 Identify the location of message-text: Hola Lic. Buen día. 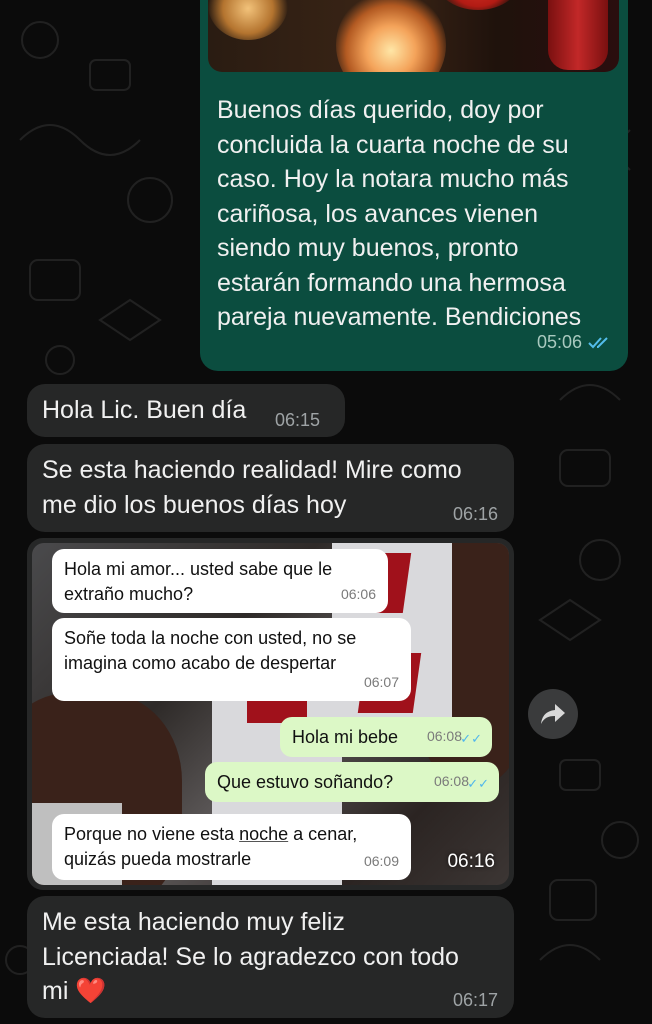
(144, 410).